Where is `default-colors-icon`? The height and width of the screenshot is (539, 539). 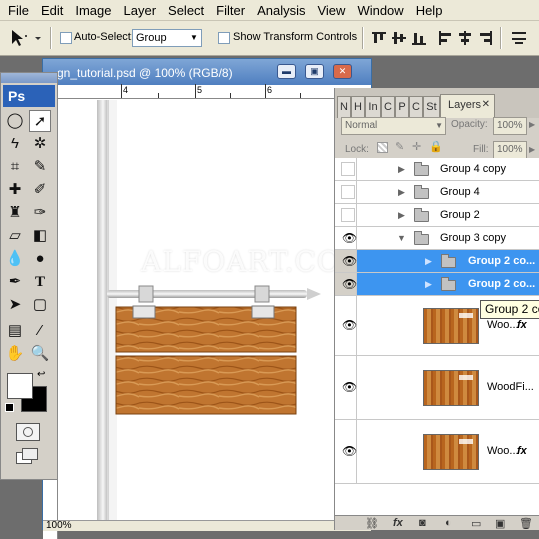
default-colors-icon is located at coordinates (9, 407).